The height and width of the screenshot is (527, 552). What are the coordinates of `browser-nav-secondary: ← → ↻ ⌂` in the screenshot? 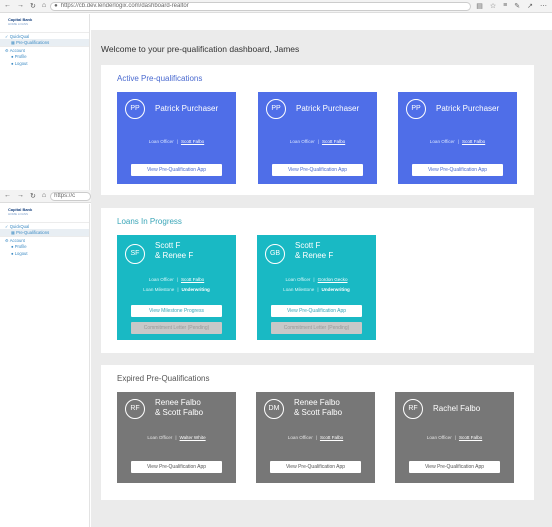 It's located at (25, 196).